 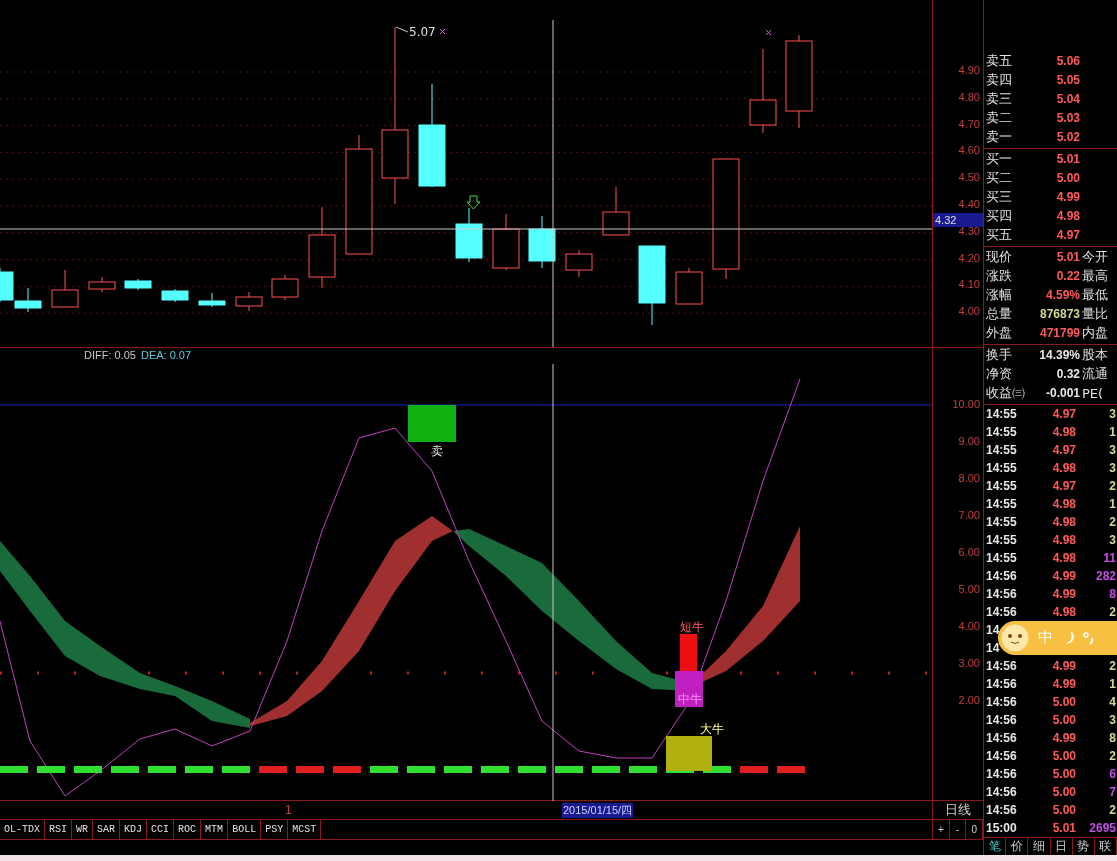 I want to click on axis-label: 4.70, so click(x=969, y=123).